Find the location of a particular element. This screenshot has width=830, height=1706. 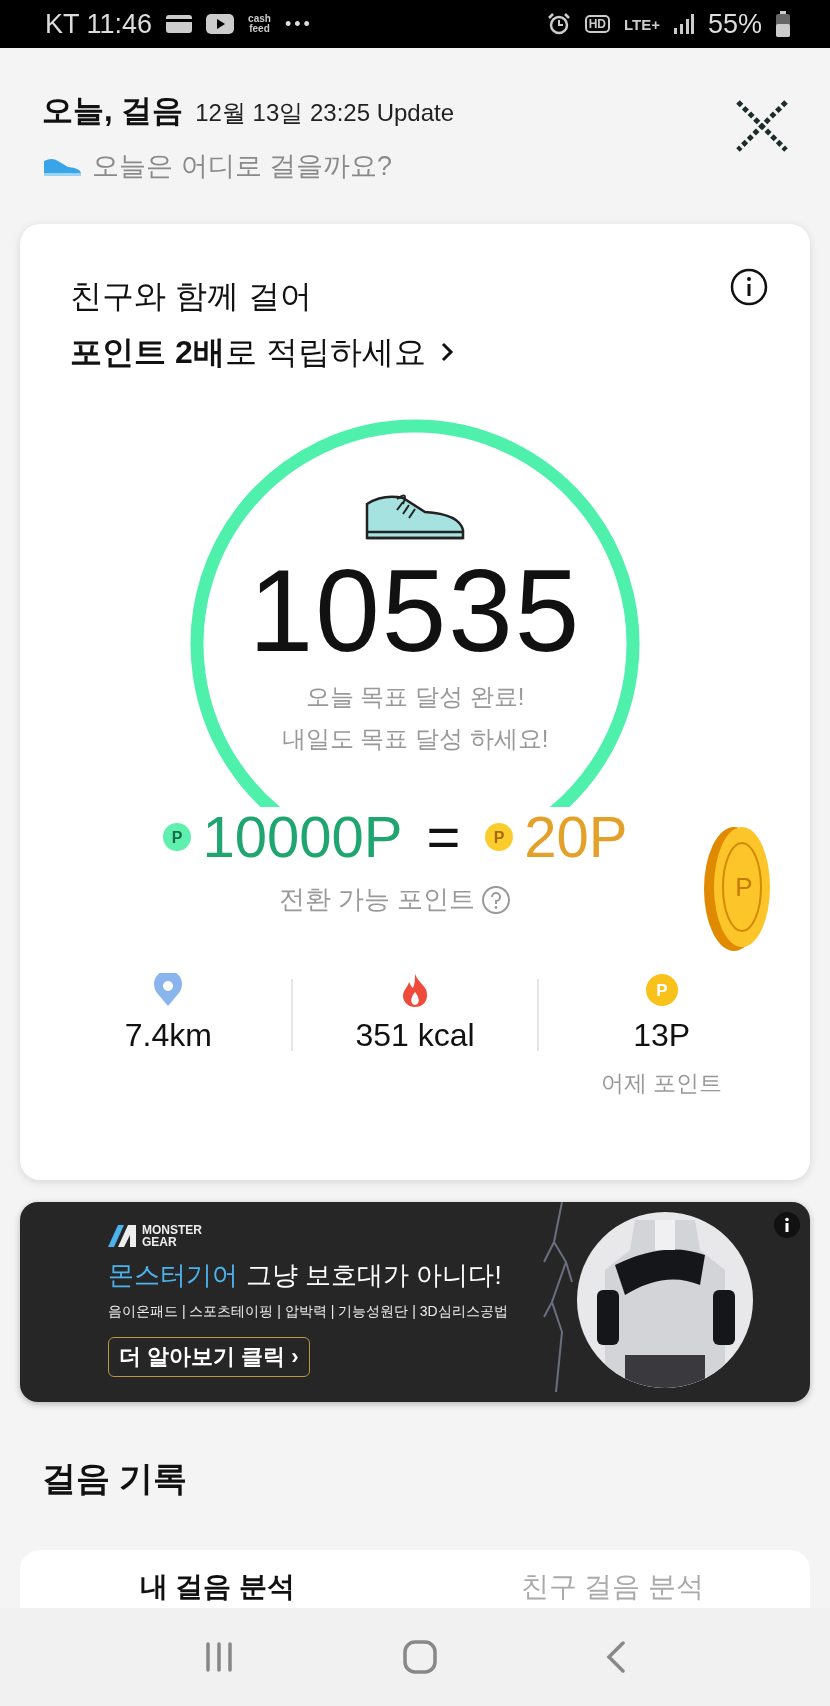

equals-sign: = is located at coordinates (443, 836).